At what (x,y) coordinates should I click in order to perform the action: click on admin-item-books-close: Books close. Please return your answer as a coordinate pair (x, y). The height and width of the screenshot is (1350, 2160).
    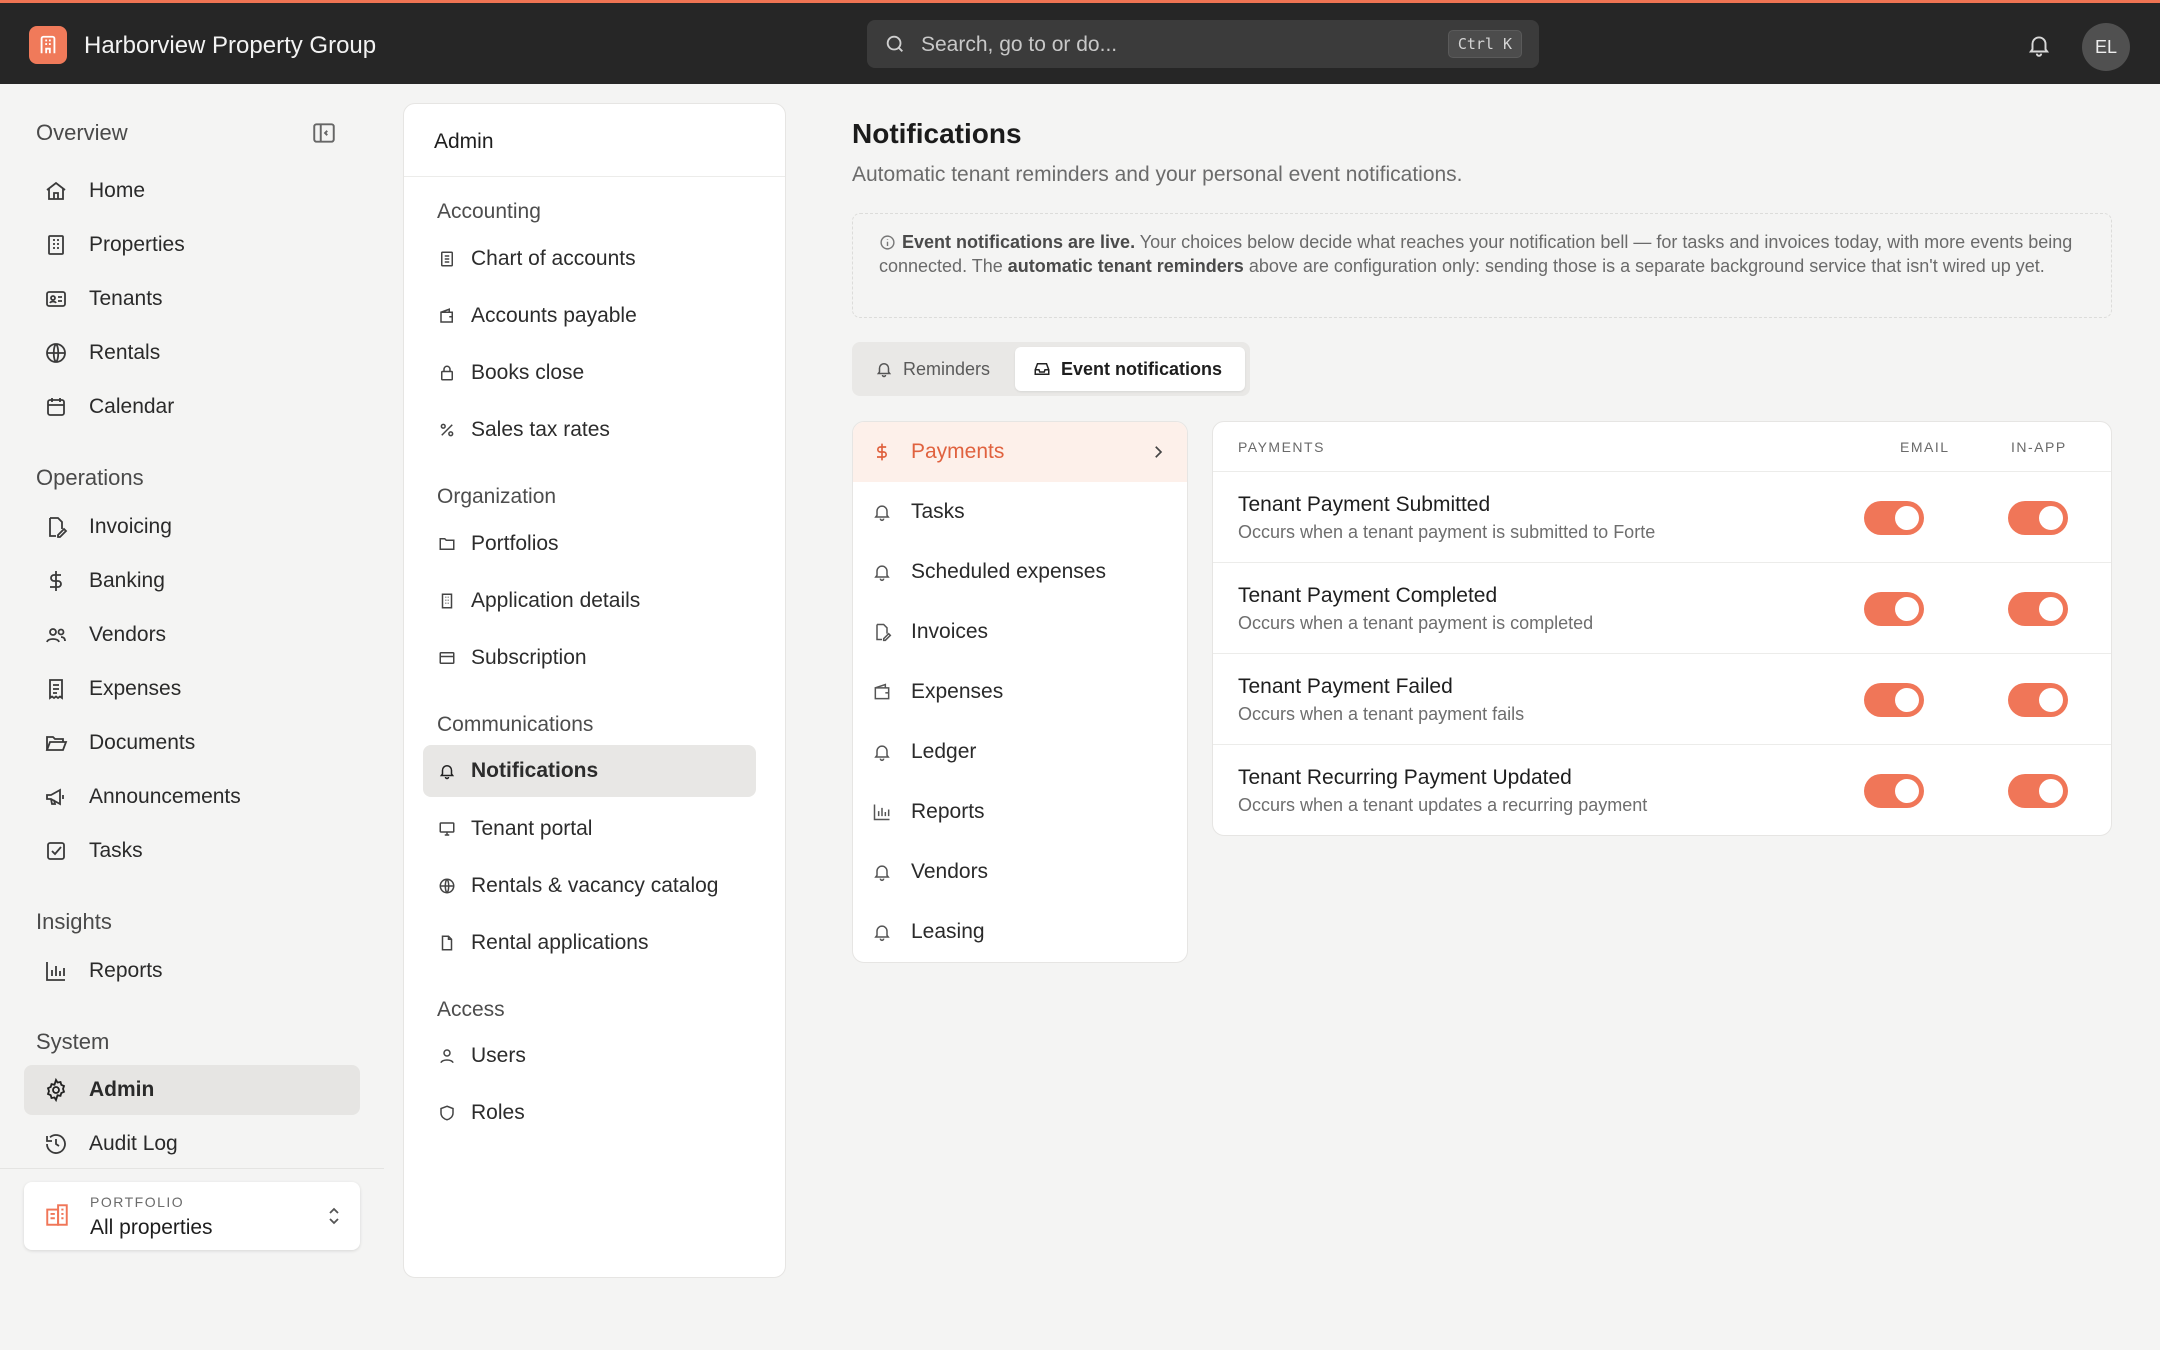
    Looking at the image, I should click on (589, 373).